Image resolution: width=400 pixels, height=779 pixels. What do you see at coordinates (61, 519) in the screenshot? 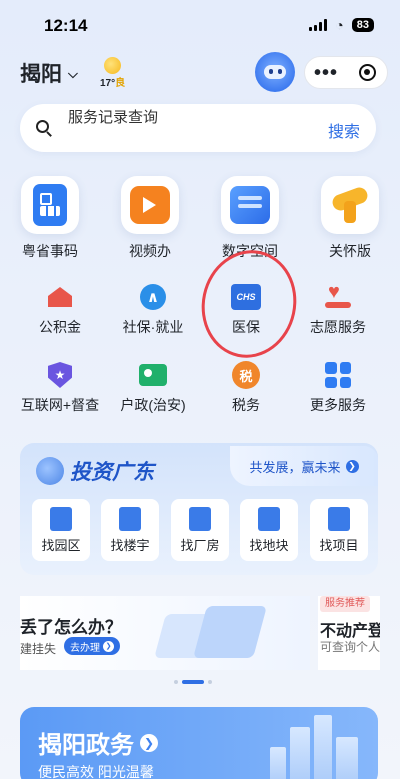
I see `park-icon` at bounding box center [61, 519].